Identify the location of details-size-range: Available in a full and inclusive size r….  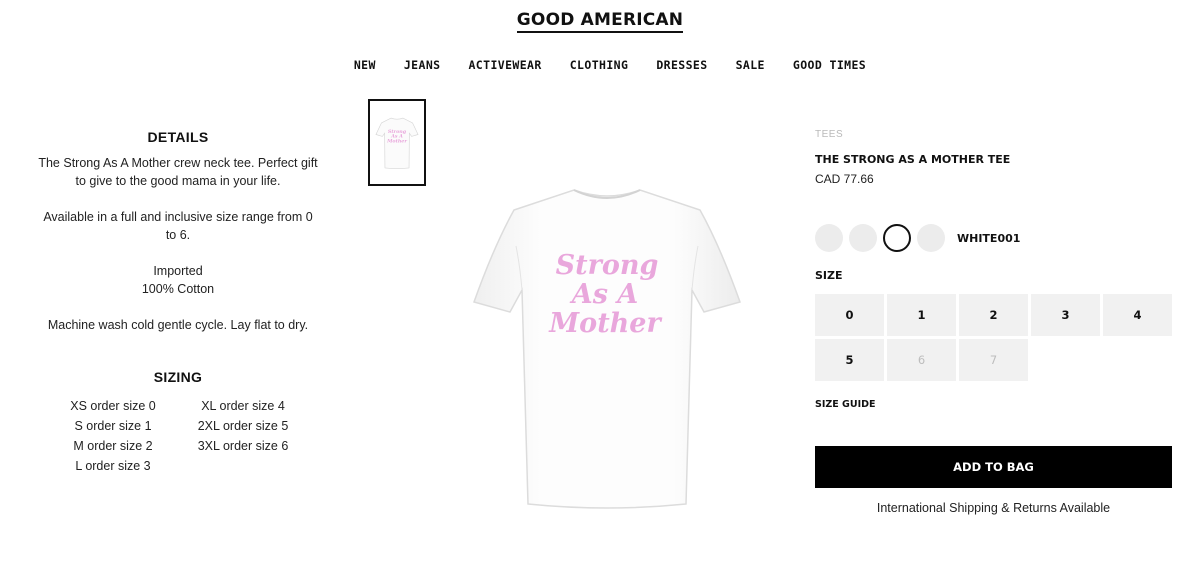
(178, 226).